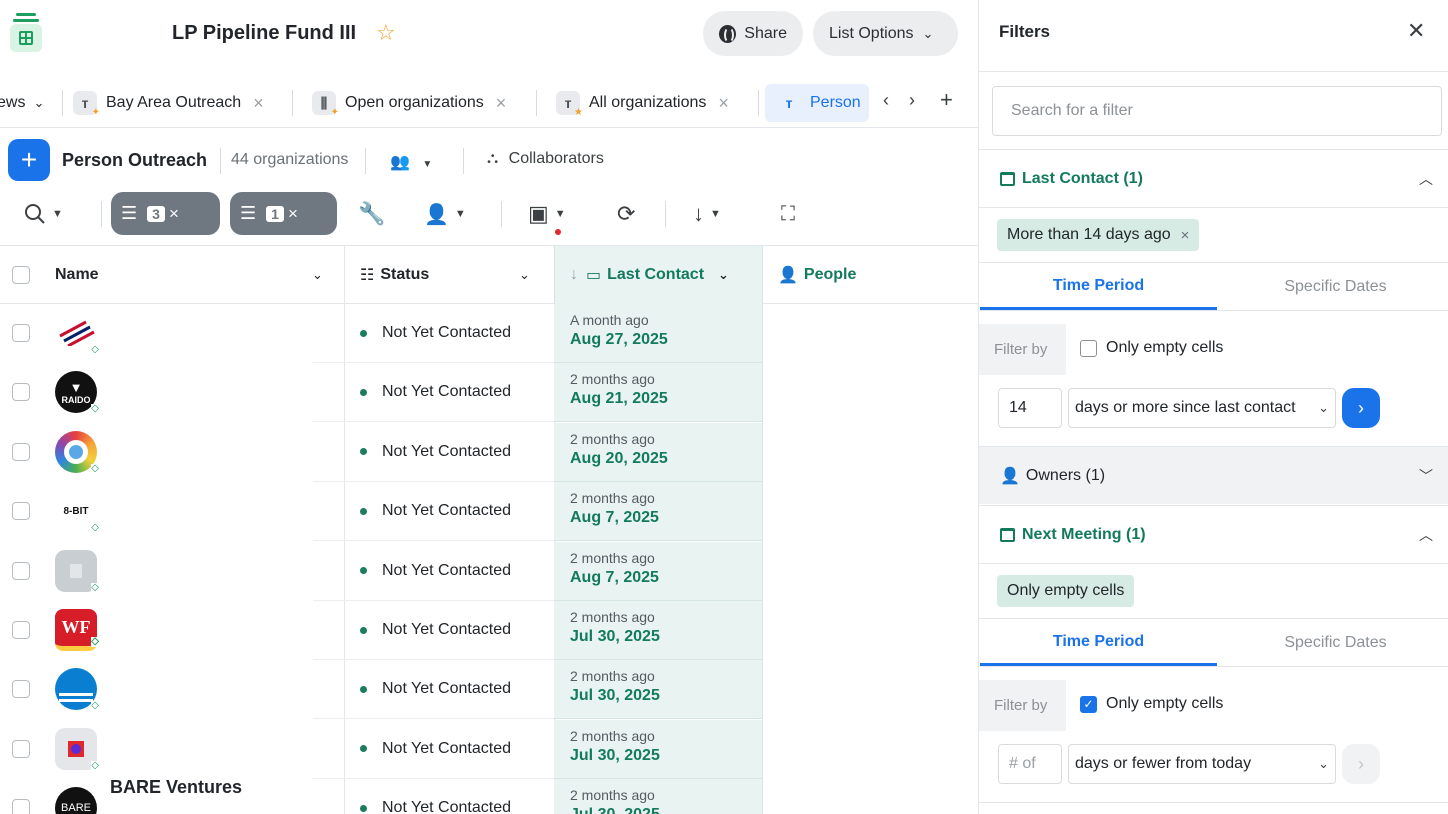 The width and height of the screenshot is (1448, 814). What do you see at coordinates (1088, 704) in the screenshot?
I see `only-empty-checkbox: ✓` at bounding box center [1088, 704].